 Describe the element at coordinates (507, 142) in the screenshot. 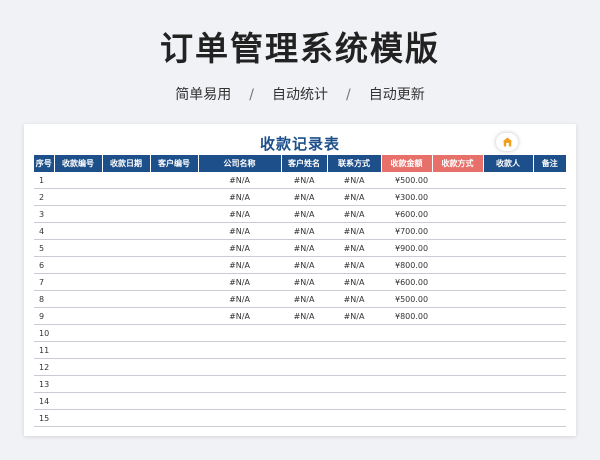

I see `house-icon` at that location.